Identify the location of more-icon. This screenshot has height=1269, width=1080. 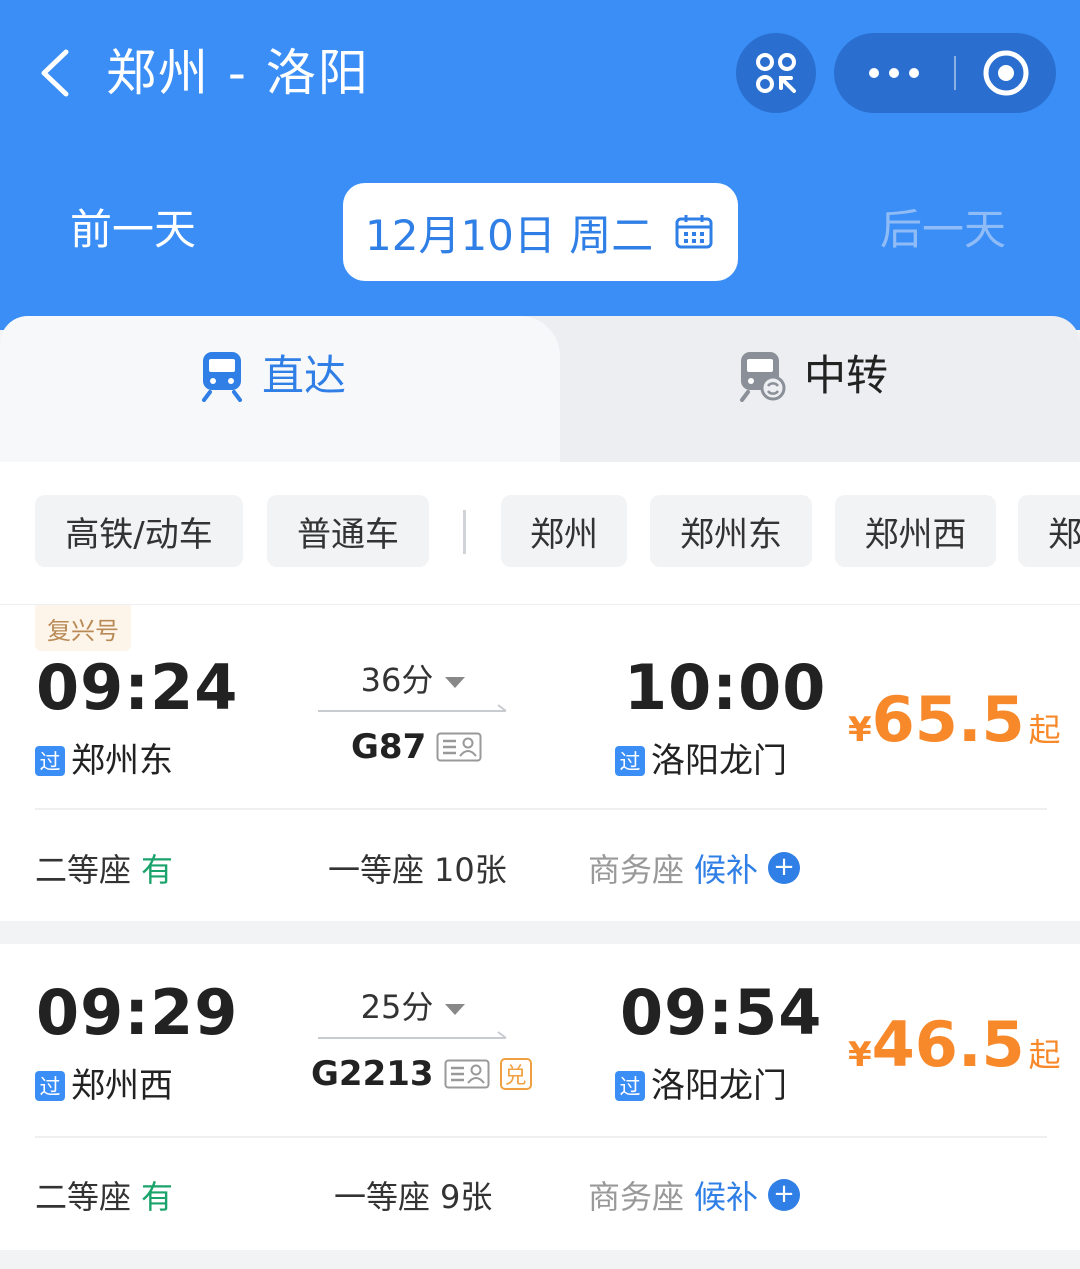
(894, 73).